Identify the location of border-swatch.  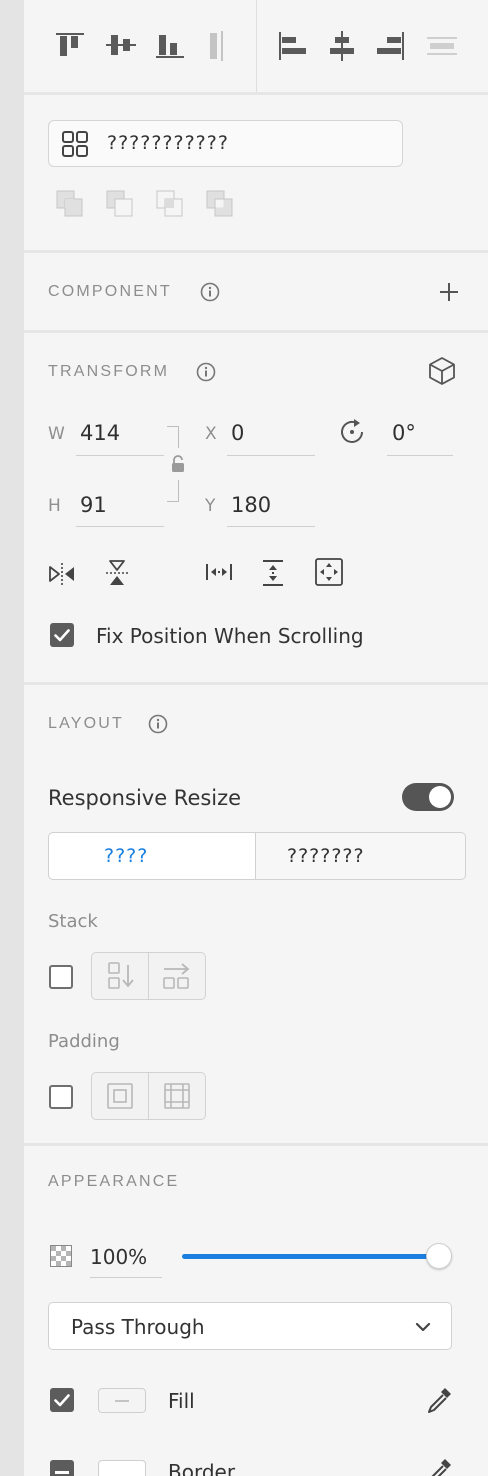
(122, 1468).